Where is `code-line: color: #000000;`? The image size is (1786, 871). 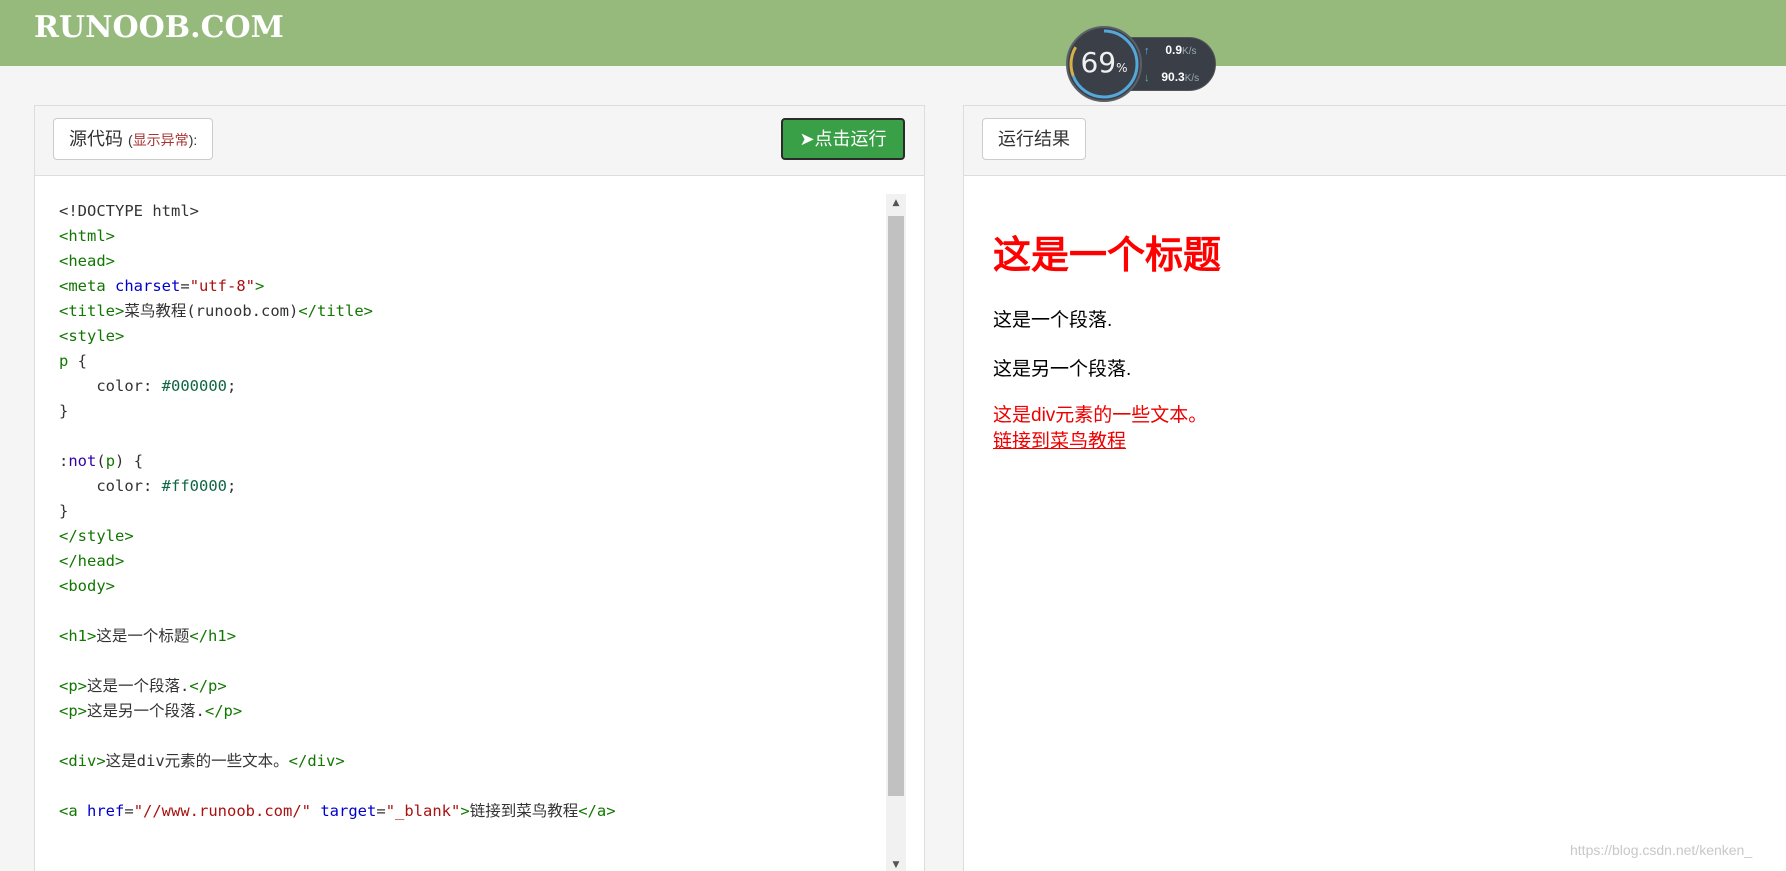 code-line: color: #000000; is located at coordinates (148, 386).